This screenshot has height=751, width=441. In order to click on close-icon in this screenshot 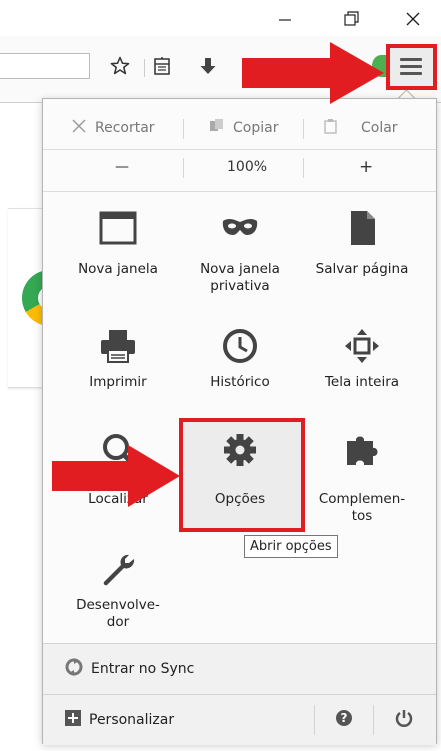, I will do `click(413, 19)`.